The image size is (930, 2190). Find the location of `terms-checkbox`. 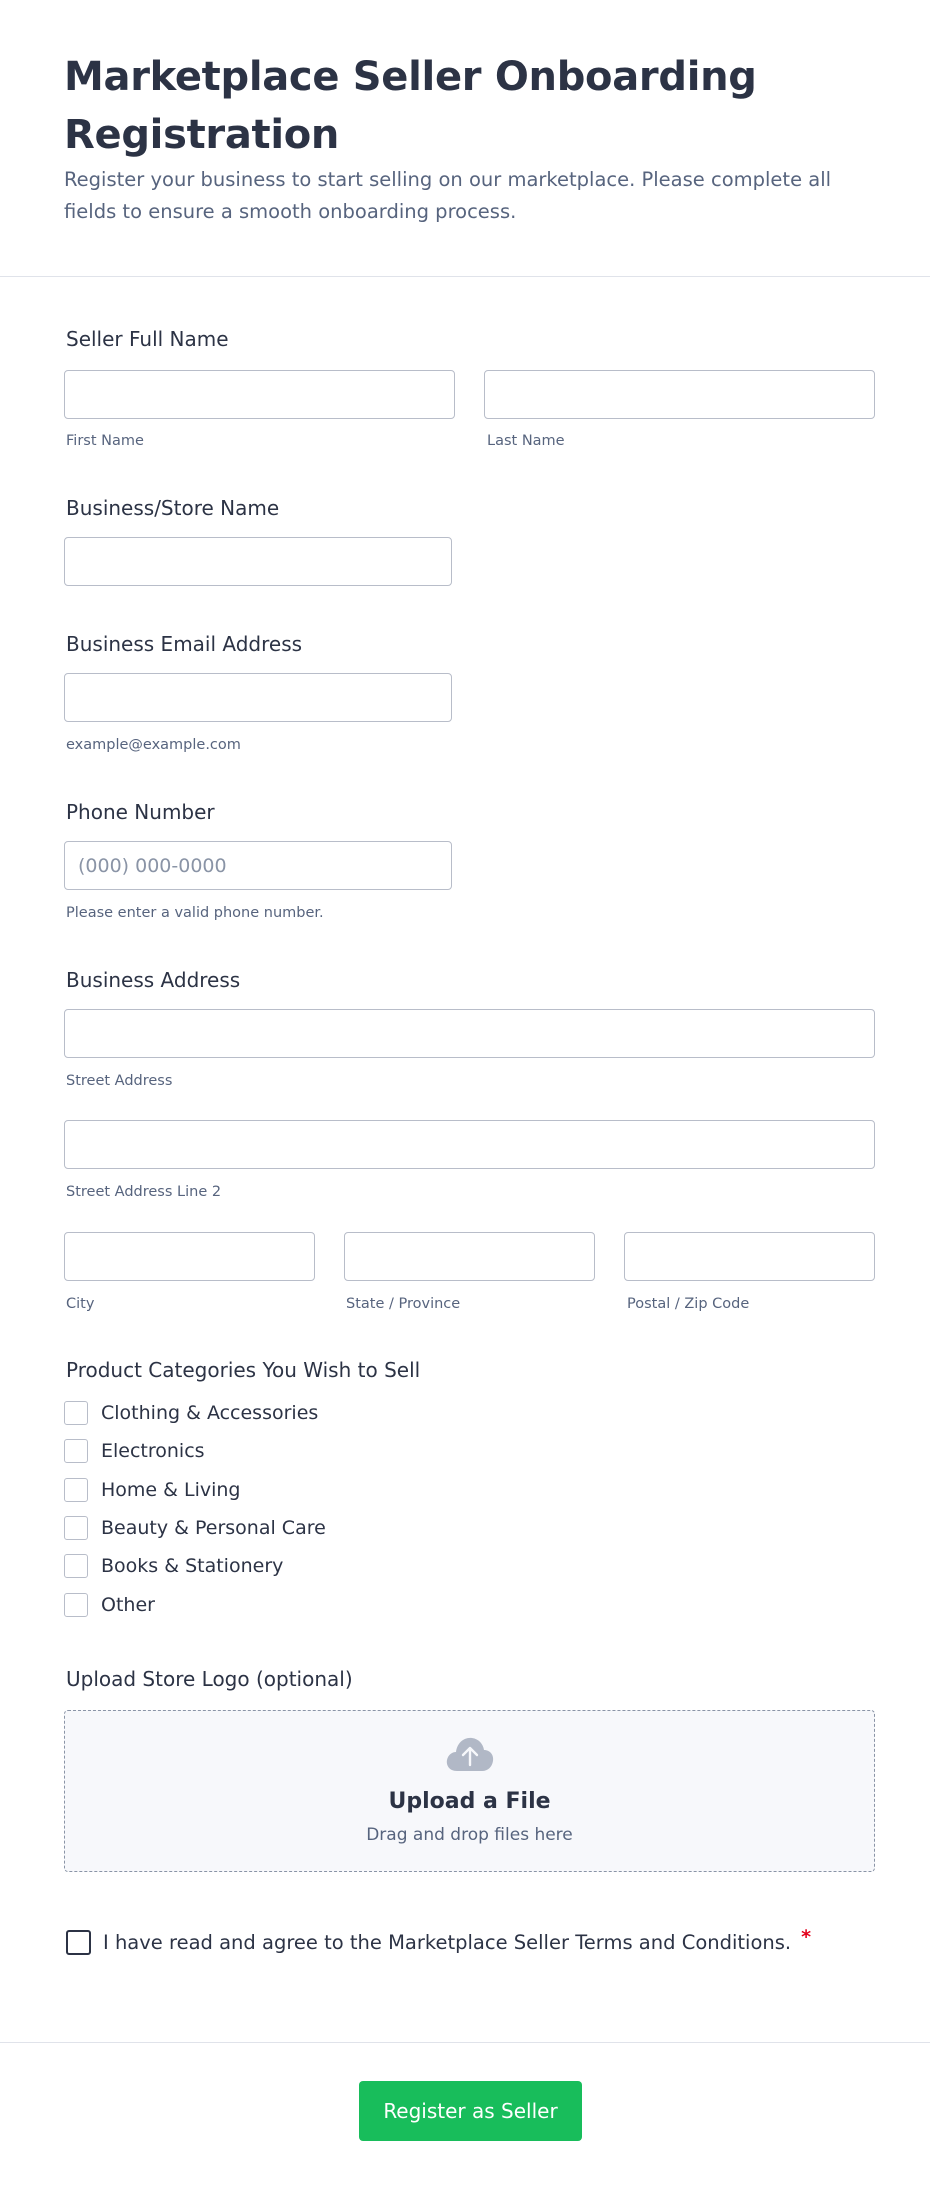

terms-checkbox is located at coordinates (78, 1942).